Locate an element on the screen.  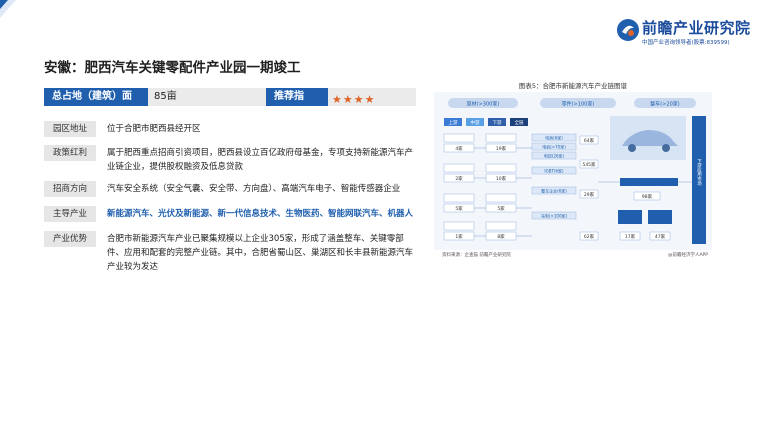
logo-mark-icon is located at coordinates (628, 30).